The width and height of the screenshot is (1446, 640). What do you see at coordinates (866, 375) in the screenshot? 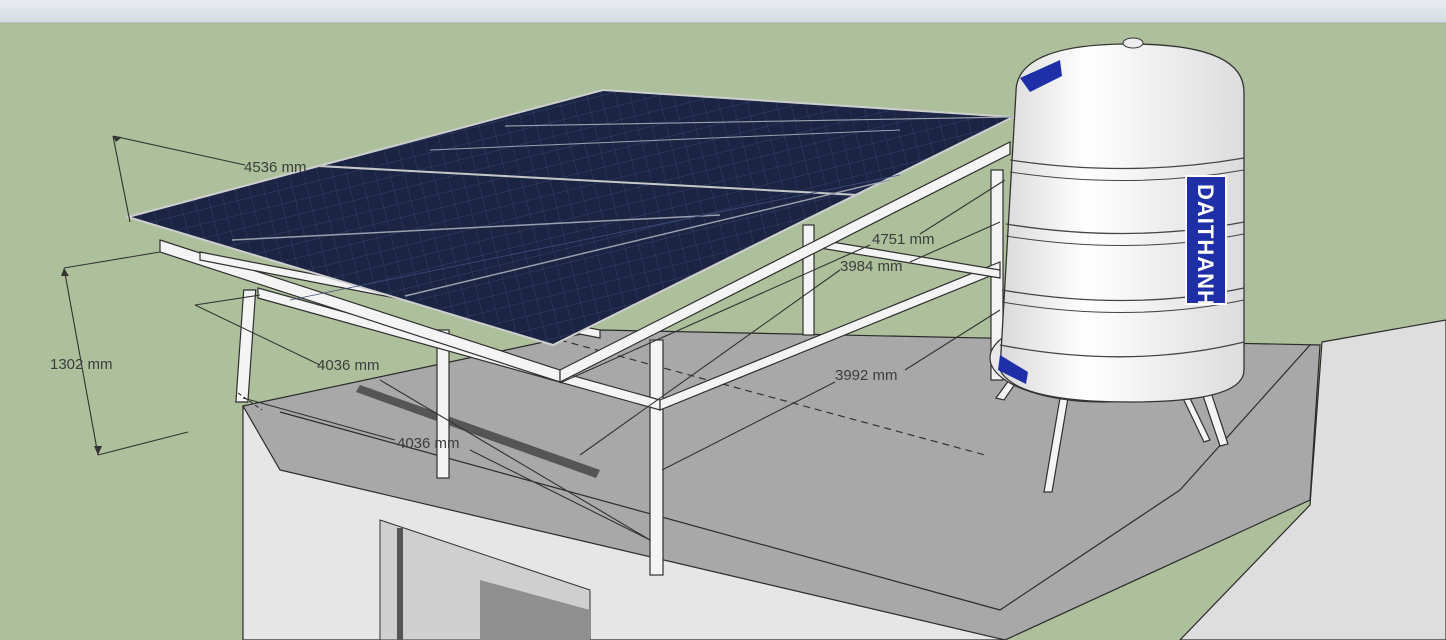
I see `dim-diag-base: 3992 mm` at bounding box center [866, 375].